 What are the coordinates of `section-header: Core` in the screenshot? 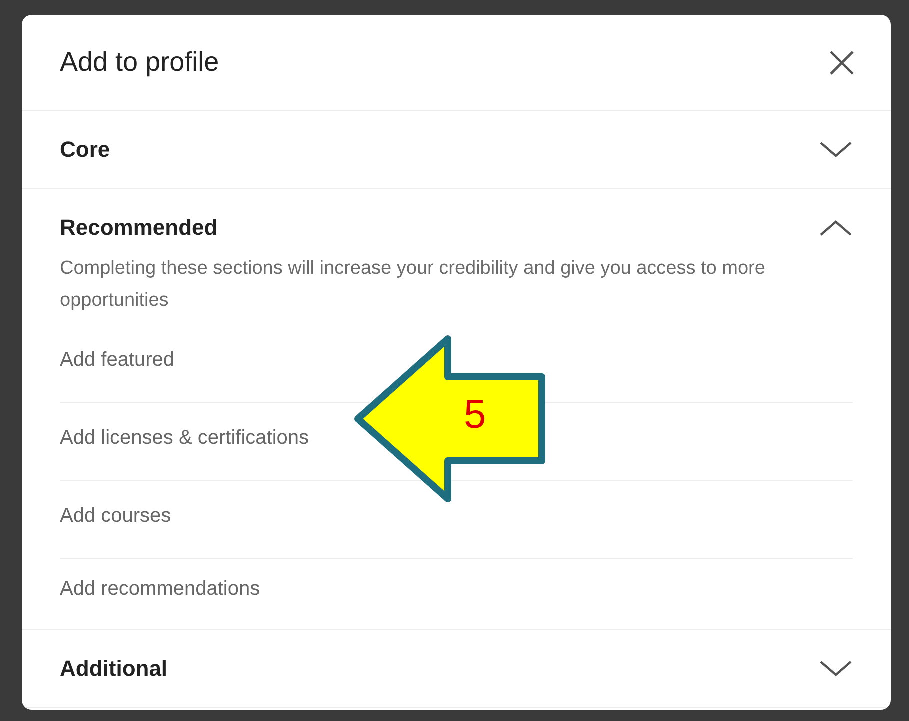 It's located at (456, 149).